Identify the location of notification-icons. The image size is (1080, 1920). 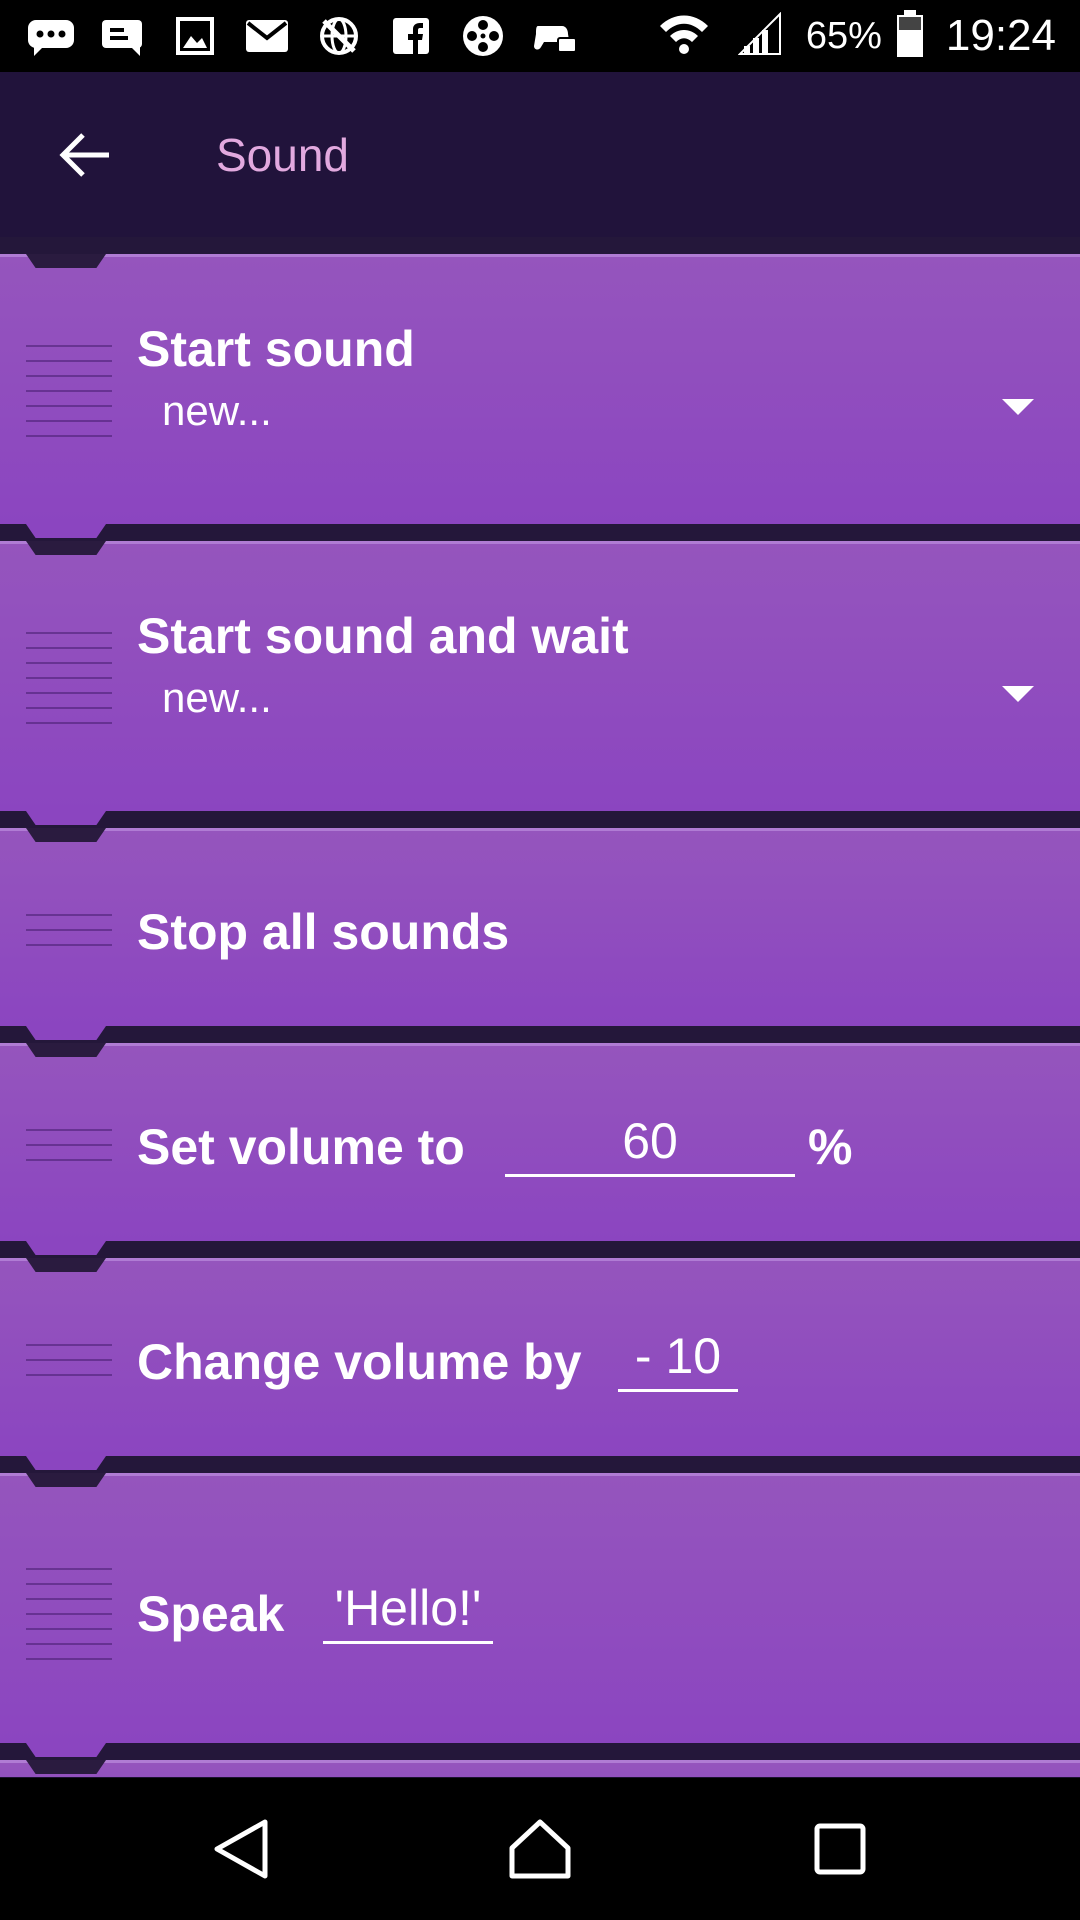
(303, 36).